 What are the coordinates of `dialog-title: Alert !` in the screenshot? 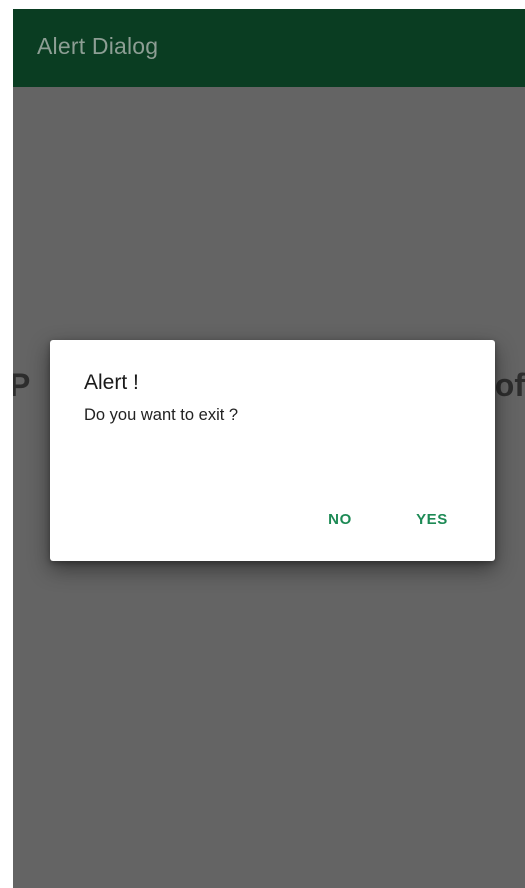 It's located at (111, 382).